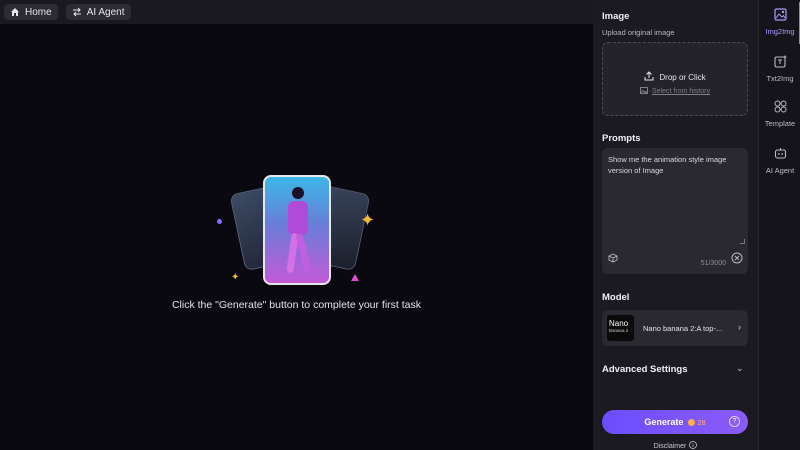 This screenshot has width=800, height=450. I want to click on prompt-enhance-icon, so click(613, 259).